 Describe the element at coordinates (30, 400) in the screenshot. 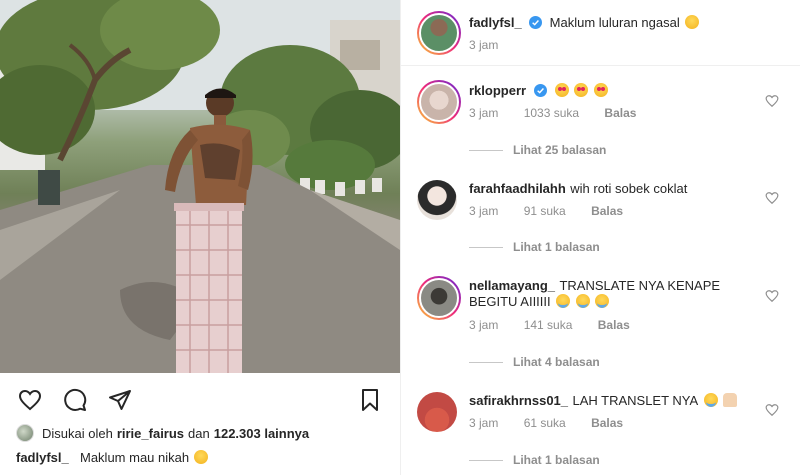

I see `heart-icon` at that location.